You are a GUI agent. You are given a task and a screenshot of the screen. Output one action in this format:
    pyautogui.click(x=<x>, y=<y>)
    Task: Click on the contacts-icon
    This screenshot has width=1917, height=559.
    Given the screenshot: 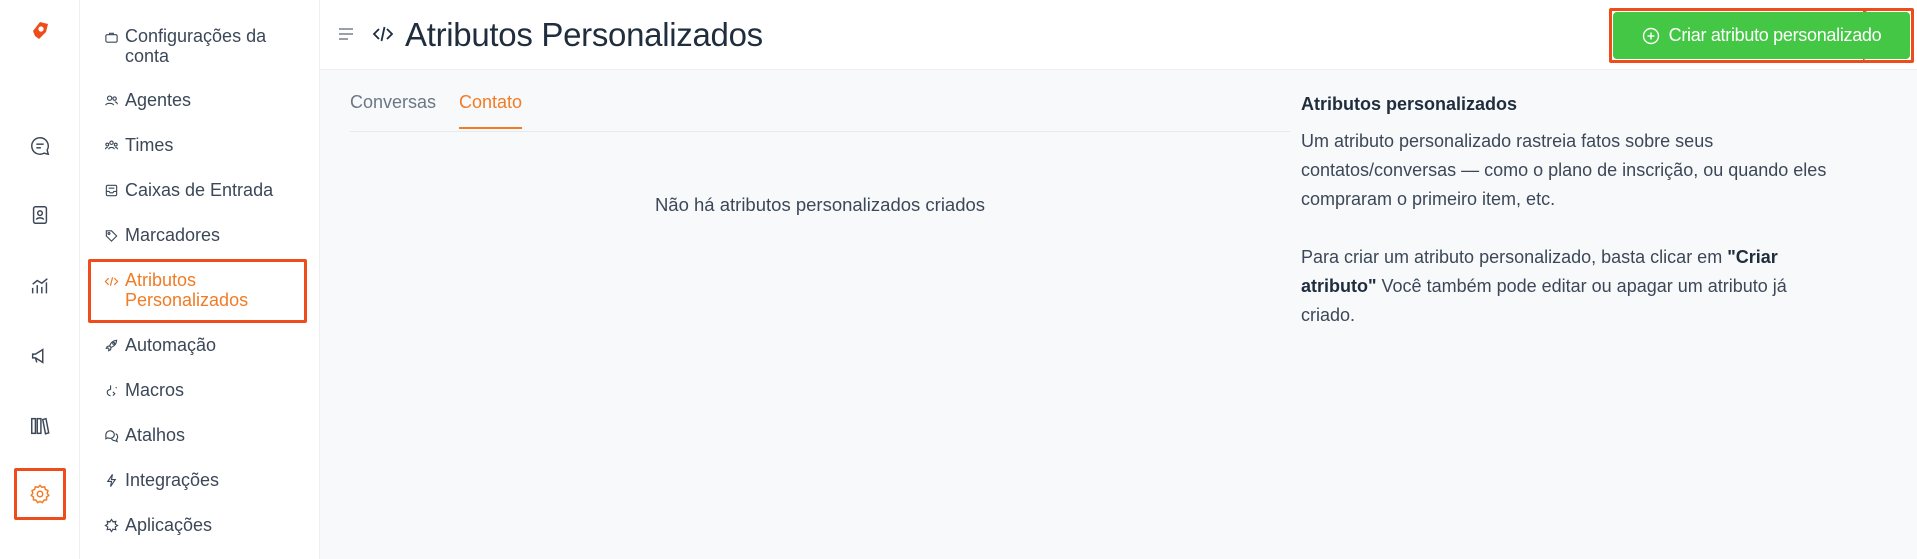 What is the action you would take?
    pyautogui.click(x=40, y=215)
    